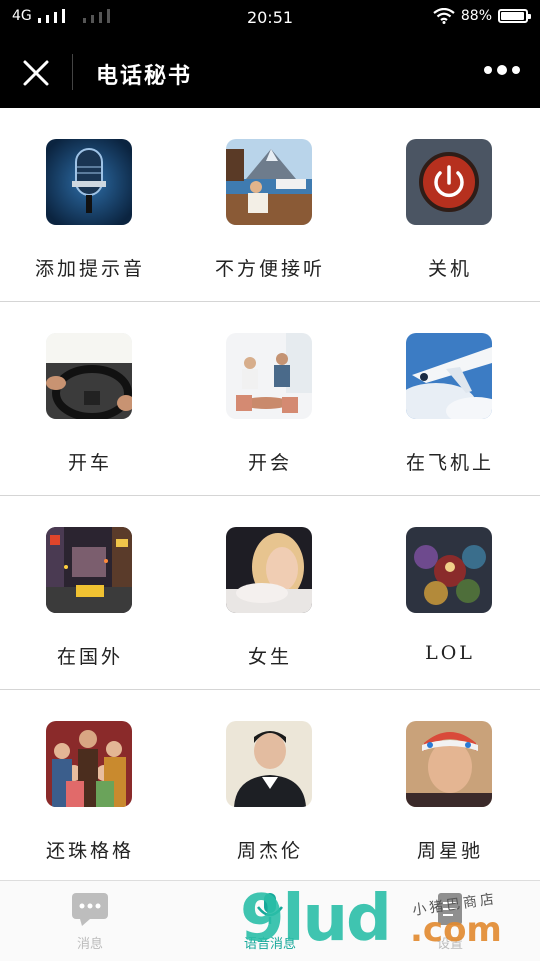 This screenshot has height=961, width=540. I want to click on grid-item-stephen-chow: 周星驰, so click(450, 786).